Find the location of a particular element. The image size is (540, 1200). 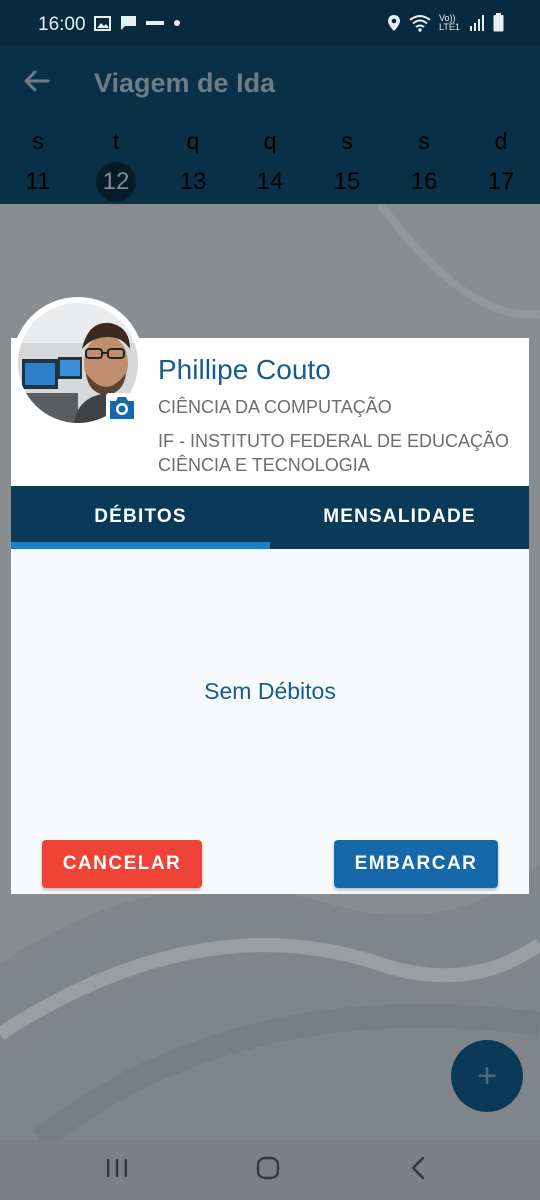

network-icon is located at coordinates (155, 23).